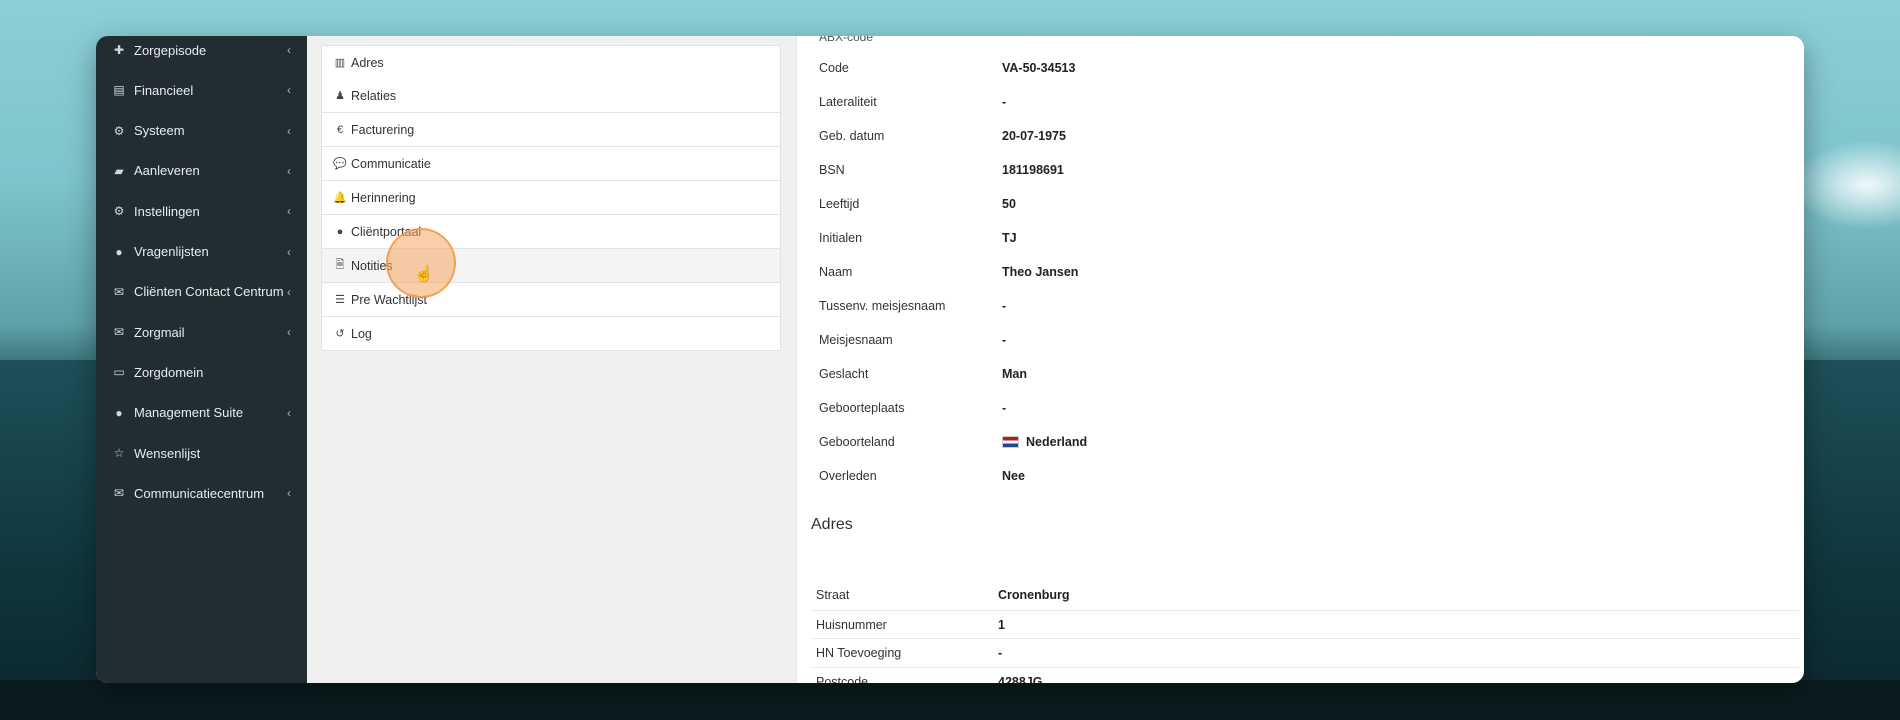 This screenshot has width=1900, height=720. I want to click on sidebar-item-vragenlijsten: ● Vragenlijsten ‹, so click(201, 252).